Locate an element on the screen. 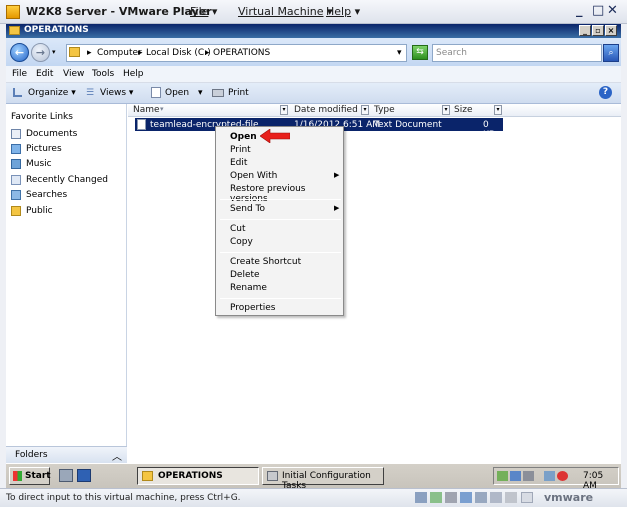 This screenshot has height=507, width=627. speaker-muted-icon is located at coordinates (562, 476).